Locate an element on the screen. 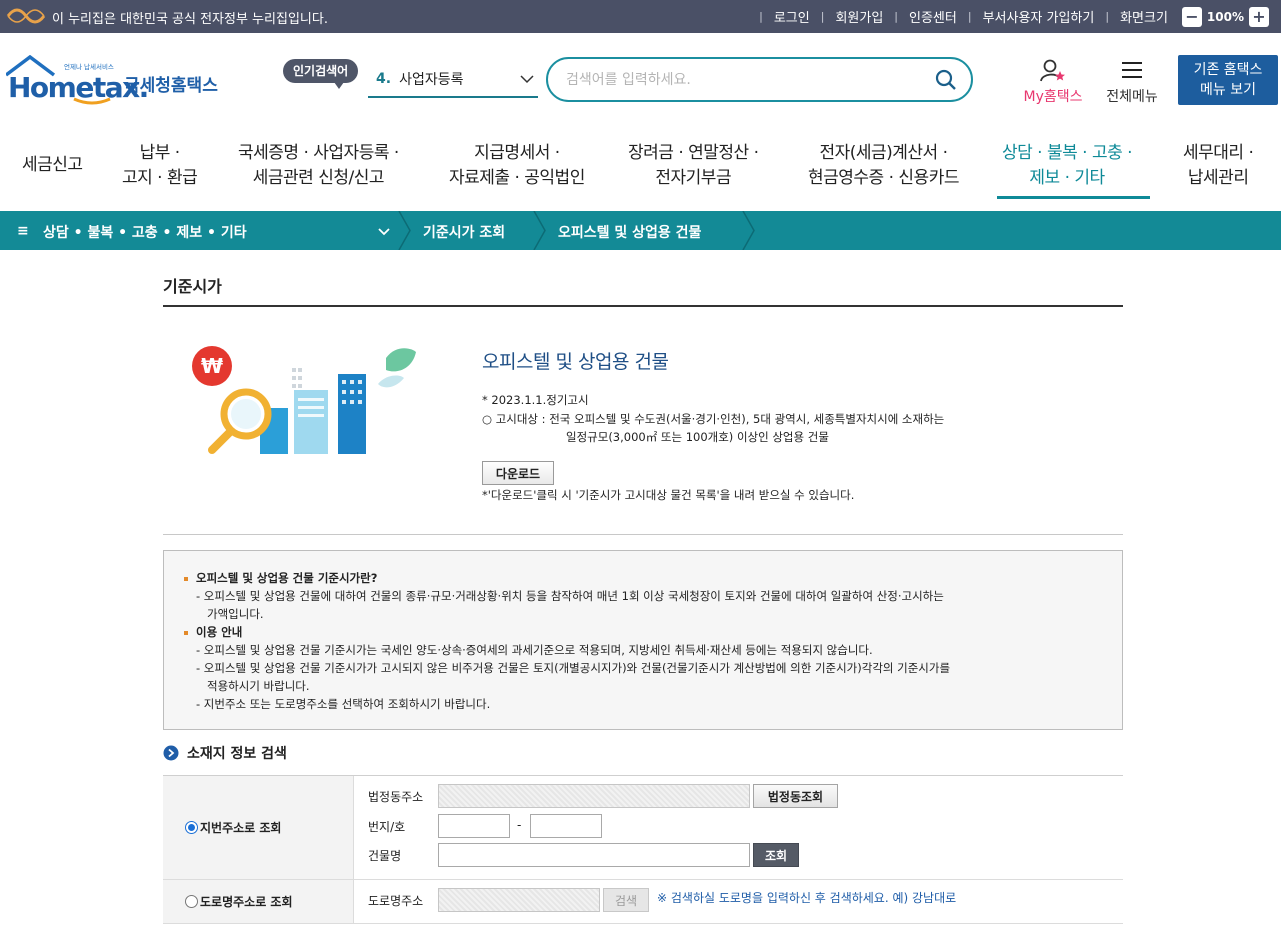 The width and height of the screenshot is (1281, 927). my-hometax-link: My홈택스 is located at coordinates (1053, 82).